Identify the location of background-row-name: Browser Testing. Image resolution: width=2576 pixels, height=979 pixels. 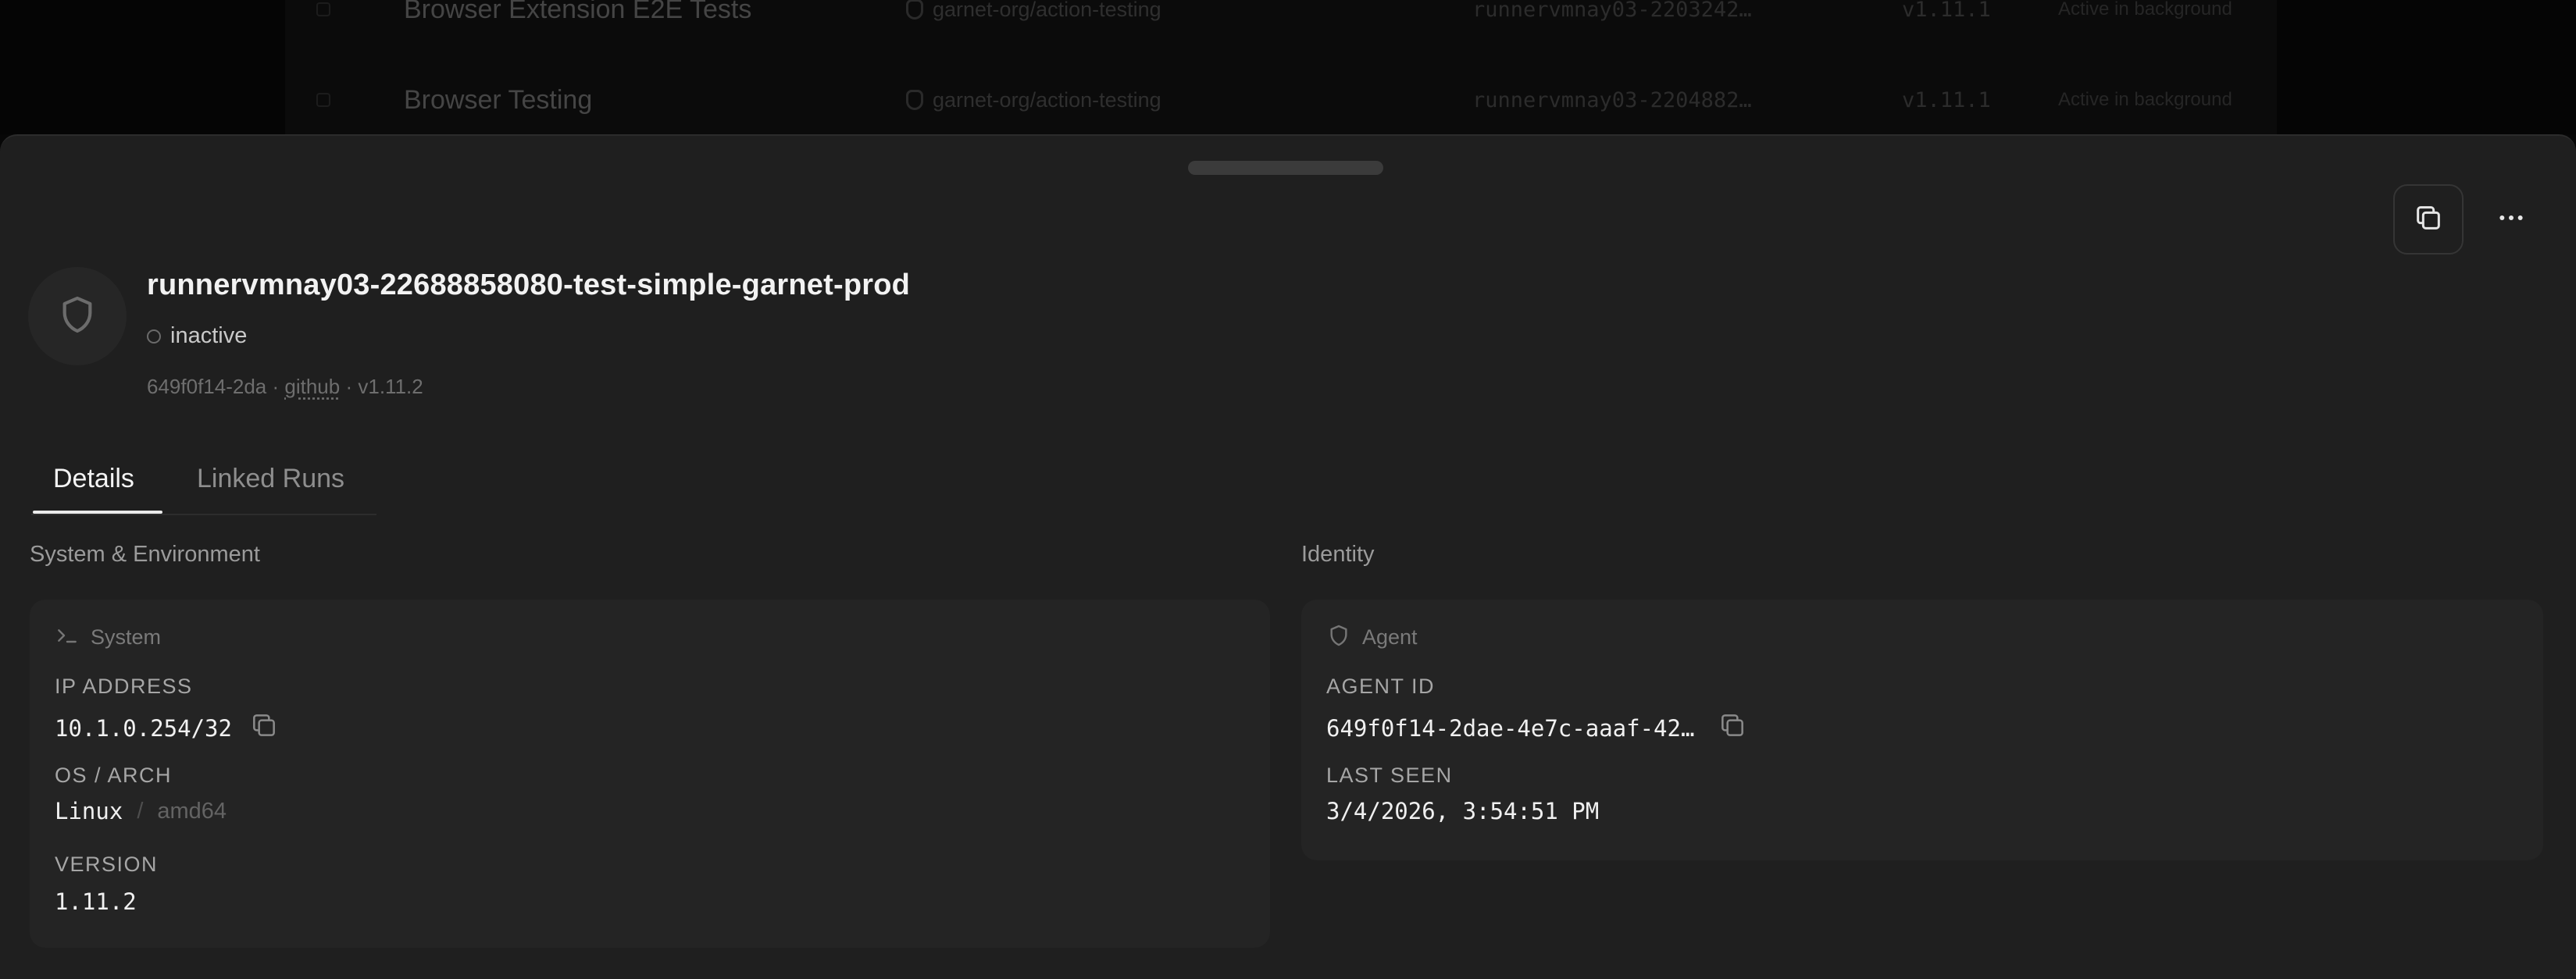
(498, 99).